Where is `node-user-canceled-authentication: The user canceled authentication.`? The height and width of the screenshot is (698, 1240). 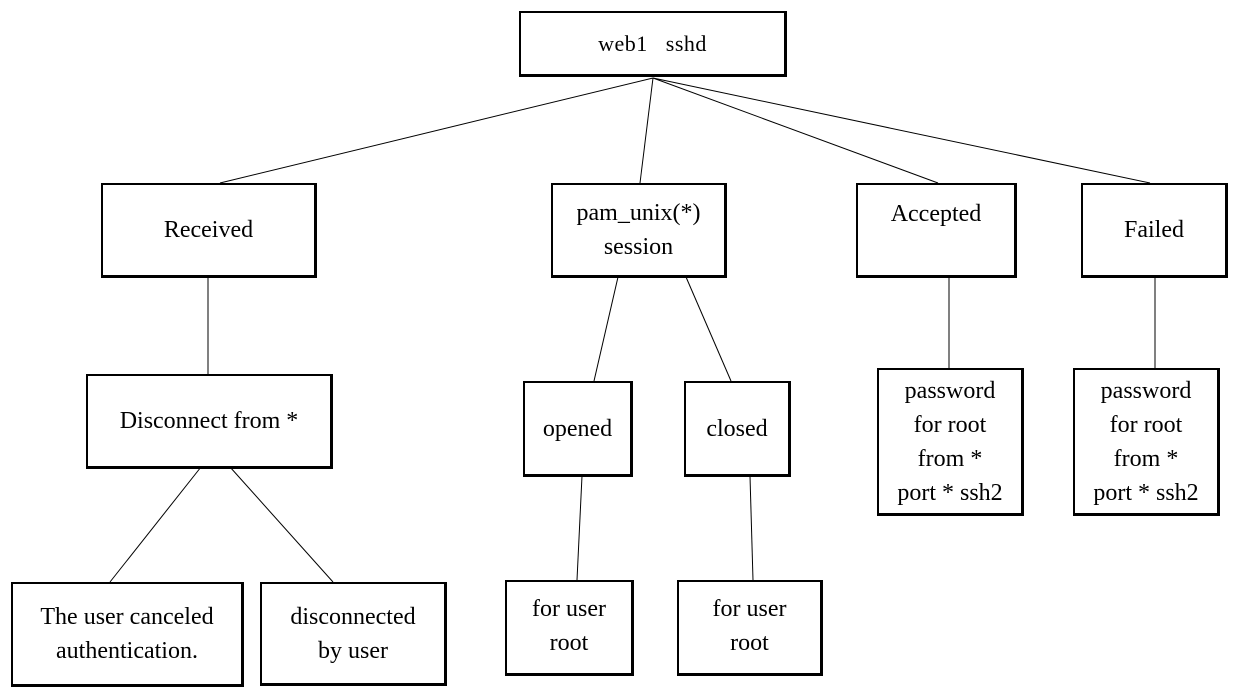 node-user-canceled-authentication: The user canceled authentication. is located at coordinates (127, 634).